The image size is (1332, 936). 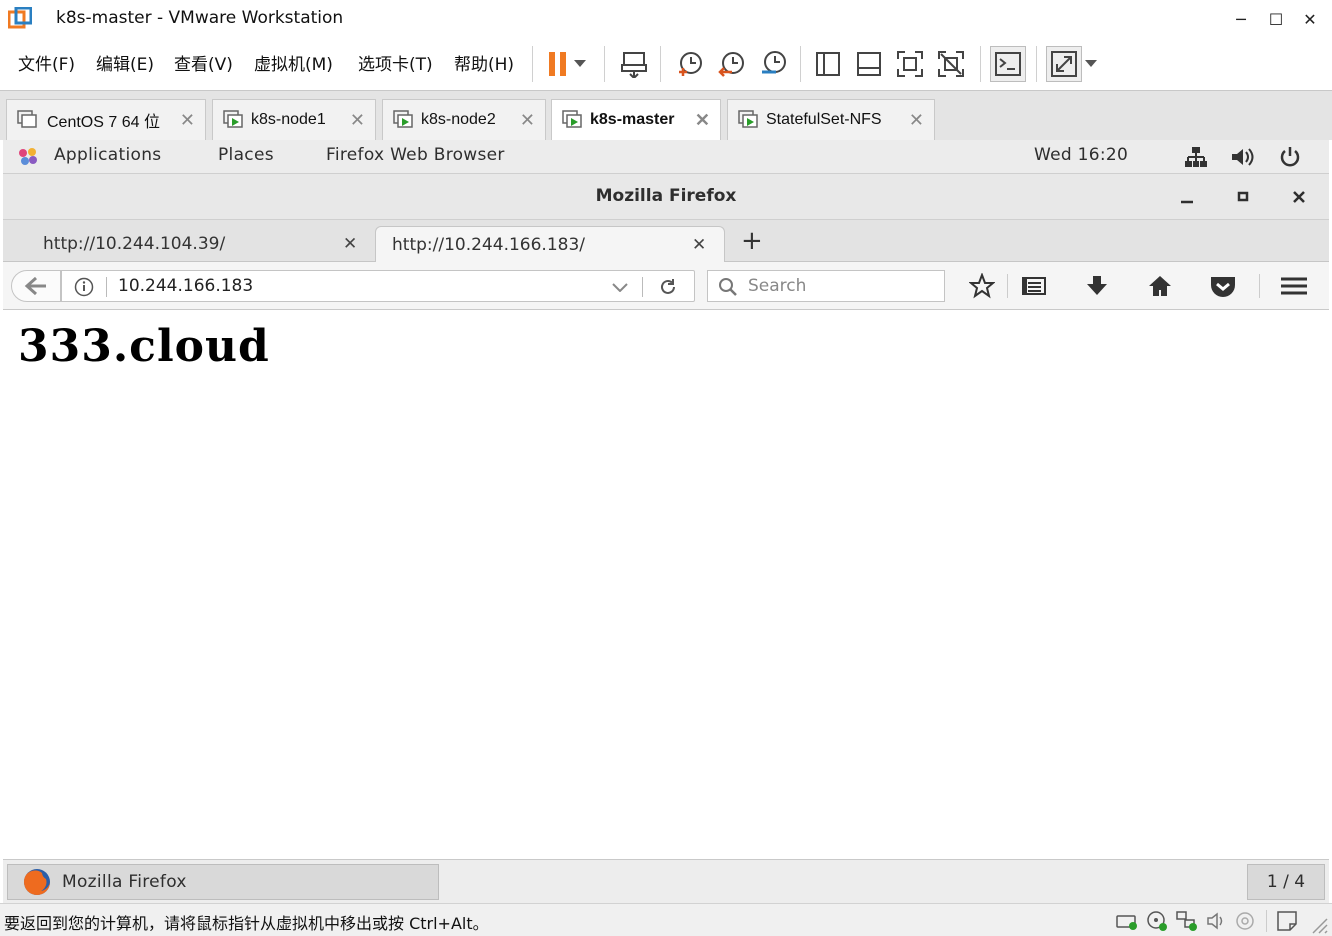 What do you see at coordinates (378, 286) in the screenshot?
I see `url-bar: 10.244.166.183` at bounding box center [378, 286].